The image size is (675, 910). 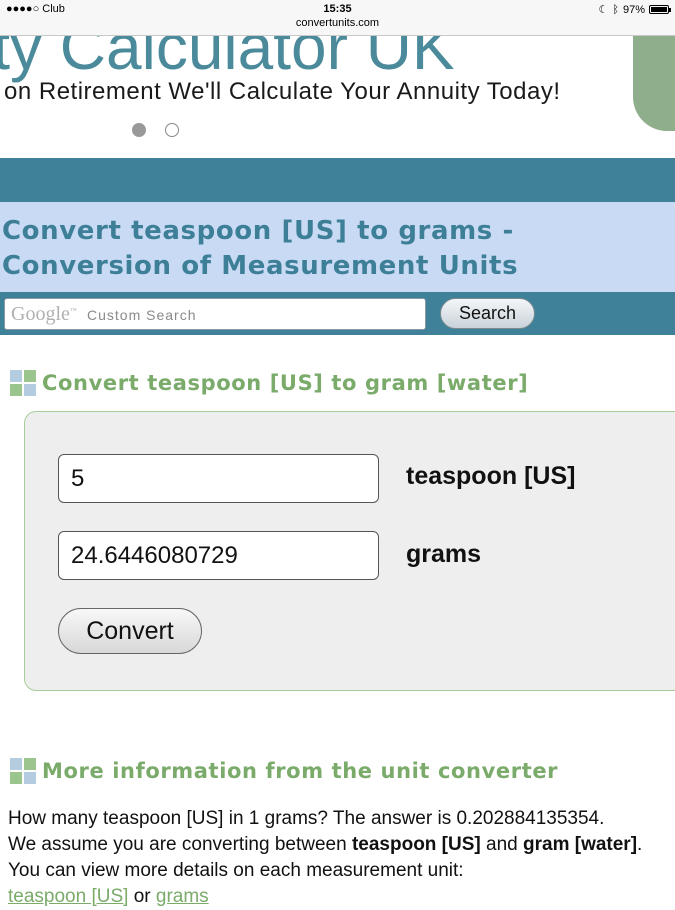 What do you see at coordinates (491, 476) in the screenshot?
I see `from-unit-label: teaspoon [US]` at bounding box center [491, 476].